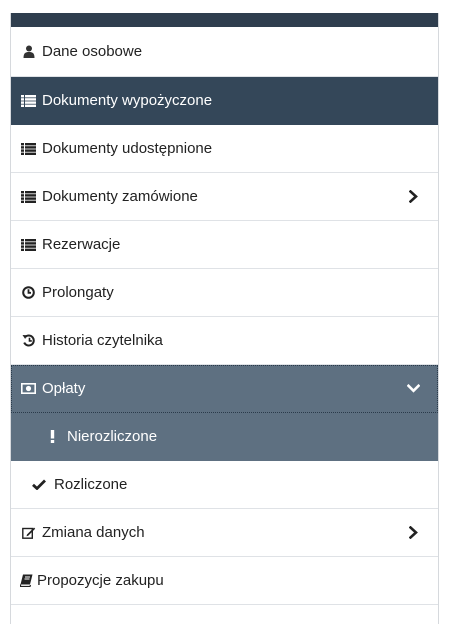 Image resolution: width=452 pixels, height=624 pixels. Describe the element at coordinates (127, 148) in the screenshot. I see `menu-item-label: Dokumenty udostępnione` at that location.